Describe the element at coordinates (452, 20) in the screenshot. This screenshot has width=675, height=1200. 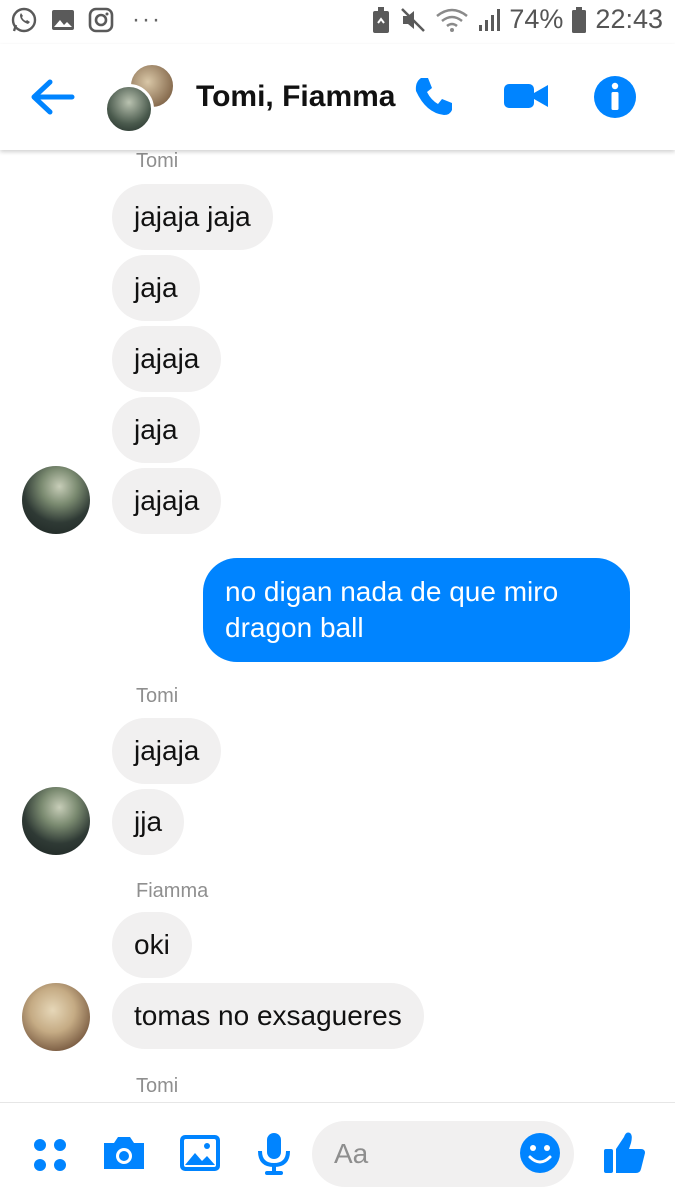
I see `wifi-icon` at that location.